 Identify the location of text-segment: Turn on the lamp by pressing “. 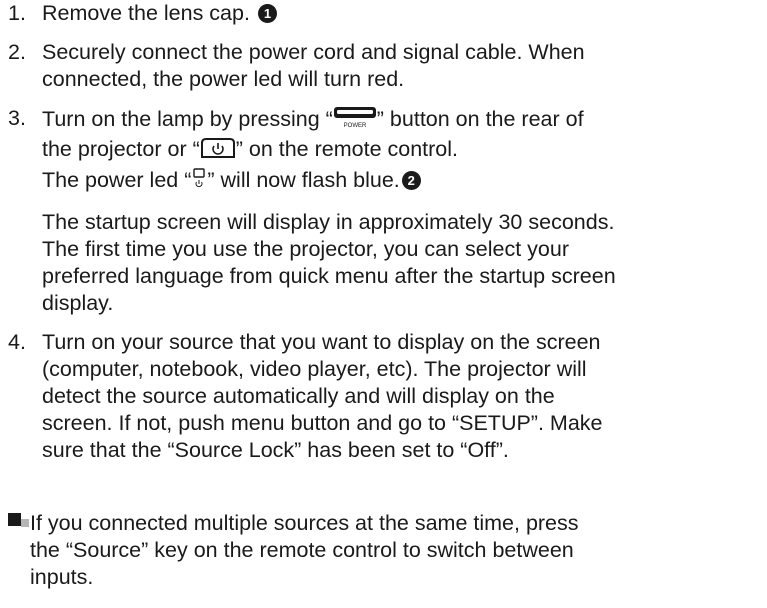
(187, 119).